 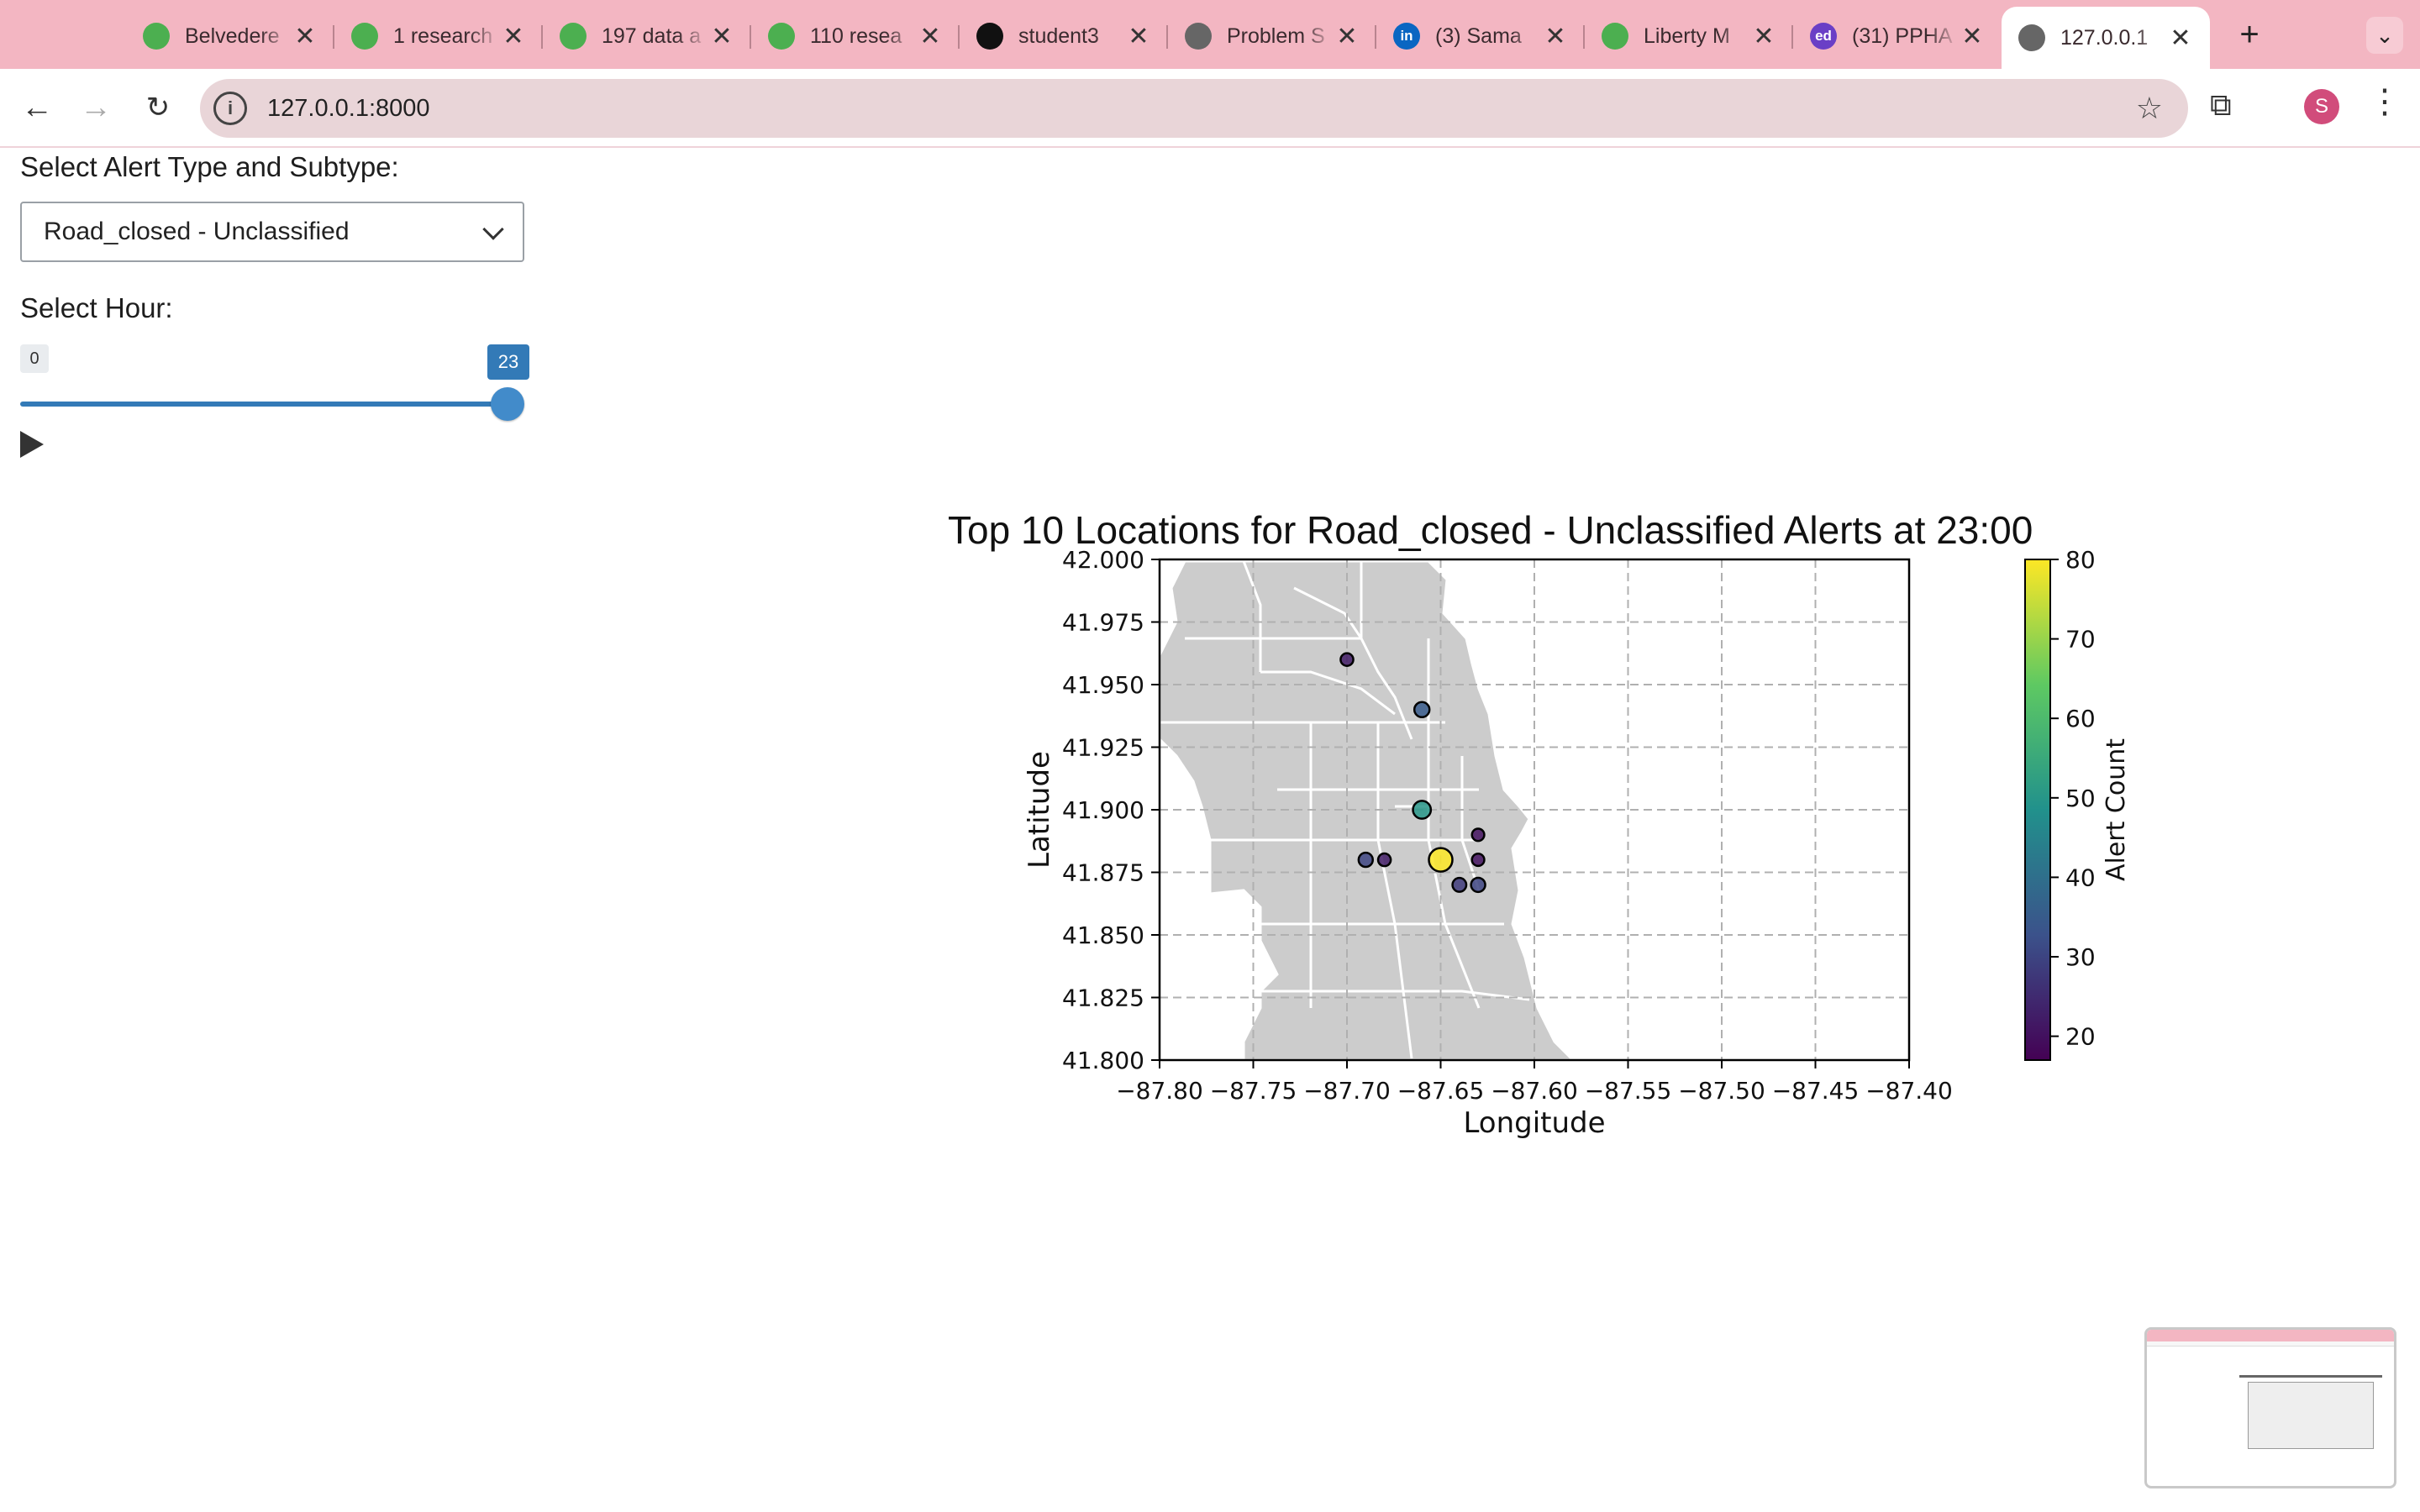 What do you see at coordinates (1909, 1091) in the screenshot?
I see `x-tick-label: −87.40` at bounding box center [1909, 1091].